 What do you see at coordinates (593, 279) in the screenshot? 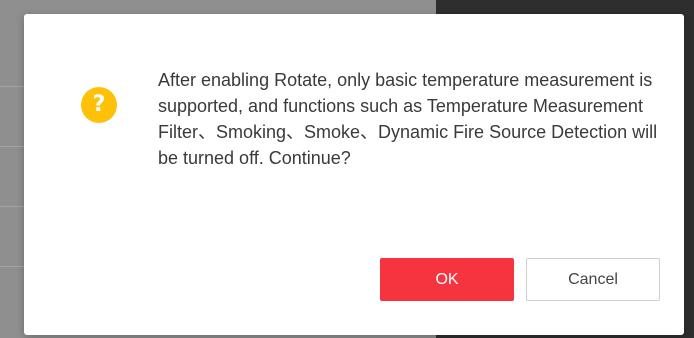
I see `cancel-button: Cancel` at bounding box center [593, 279].